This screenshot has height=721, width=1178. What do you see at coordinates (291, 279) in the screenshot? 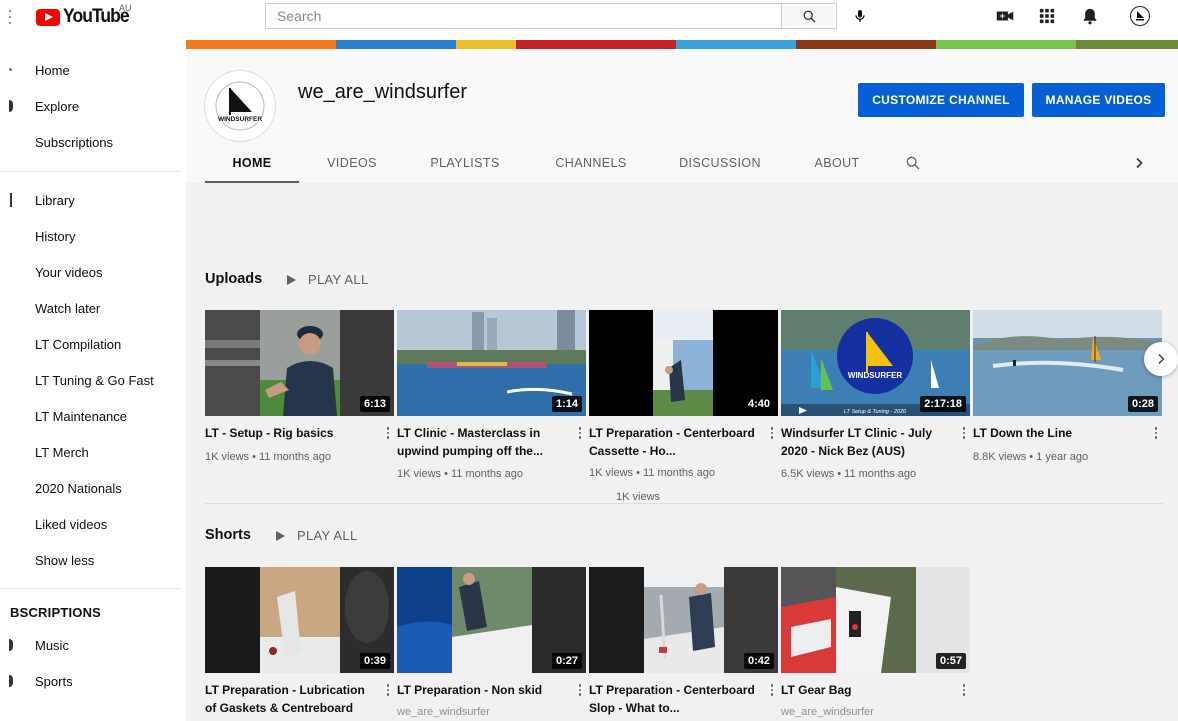
I see `play-icon` at bounding box center [291, 279].